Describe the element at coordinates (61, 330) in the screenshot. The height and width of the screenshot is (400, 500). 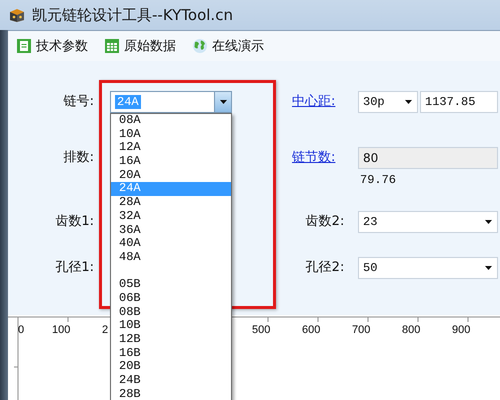
I see `ruler-label: 100` at that location.